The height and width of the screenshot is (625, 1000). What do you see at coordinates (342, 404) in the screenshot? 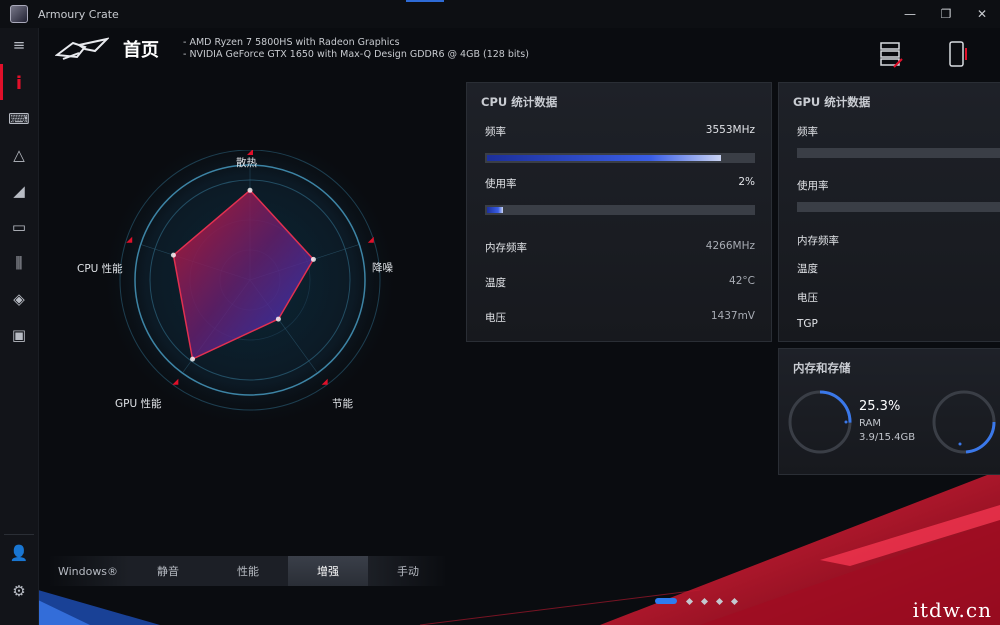
I see `radar-label-power-saving: 节能` at bounding box center [342, 404].